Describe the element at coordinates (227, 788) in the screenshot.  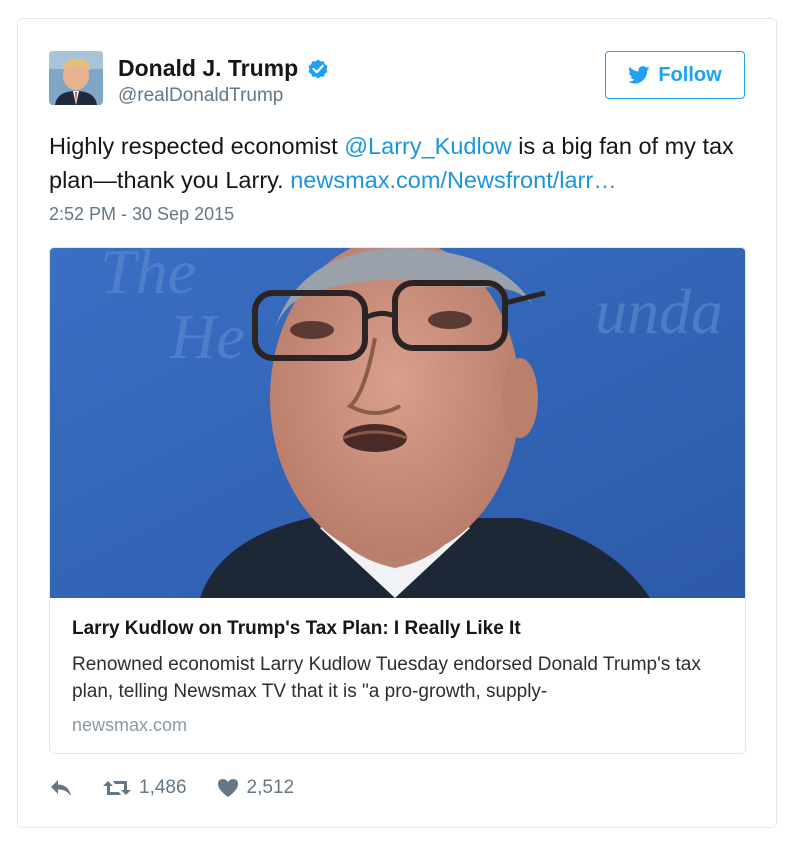
I see `heart-icon` at that location.